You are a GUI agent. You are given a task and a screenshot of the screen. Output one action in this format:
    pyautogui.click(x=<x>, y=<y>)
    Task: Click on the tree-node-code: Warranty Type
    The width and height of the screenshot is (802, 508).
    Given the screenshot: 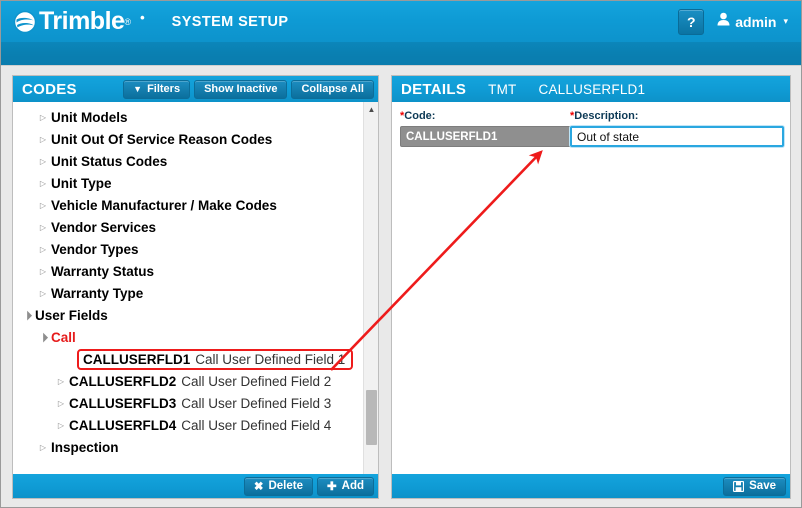 What is the action you would take?
    pyautogui.click(x=97, y=293)
    